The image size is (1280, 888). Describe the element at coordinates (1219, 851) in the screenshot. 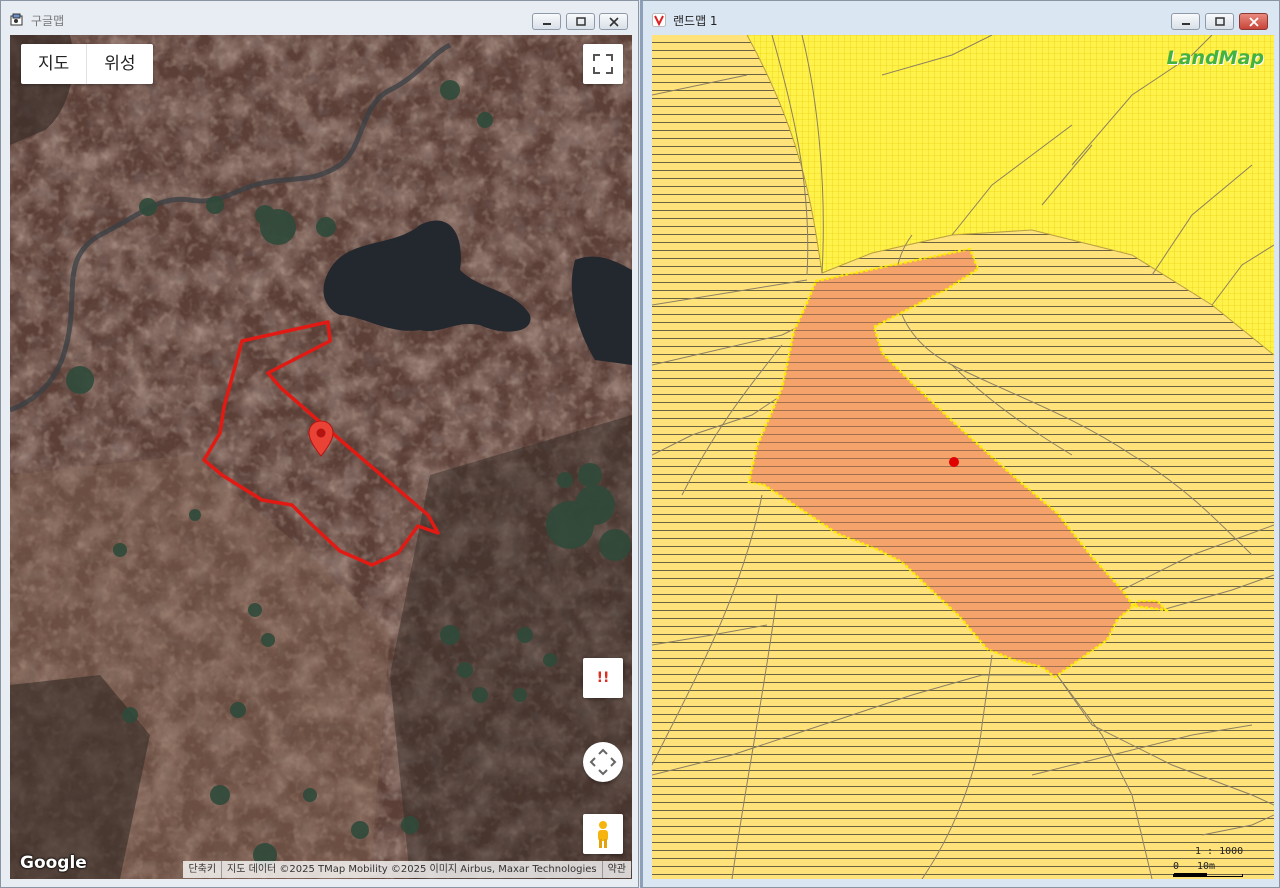

I see `scale-ratio: 1 : 1000` at that location.